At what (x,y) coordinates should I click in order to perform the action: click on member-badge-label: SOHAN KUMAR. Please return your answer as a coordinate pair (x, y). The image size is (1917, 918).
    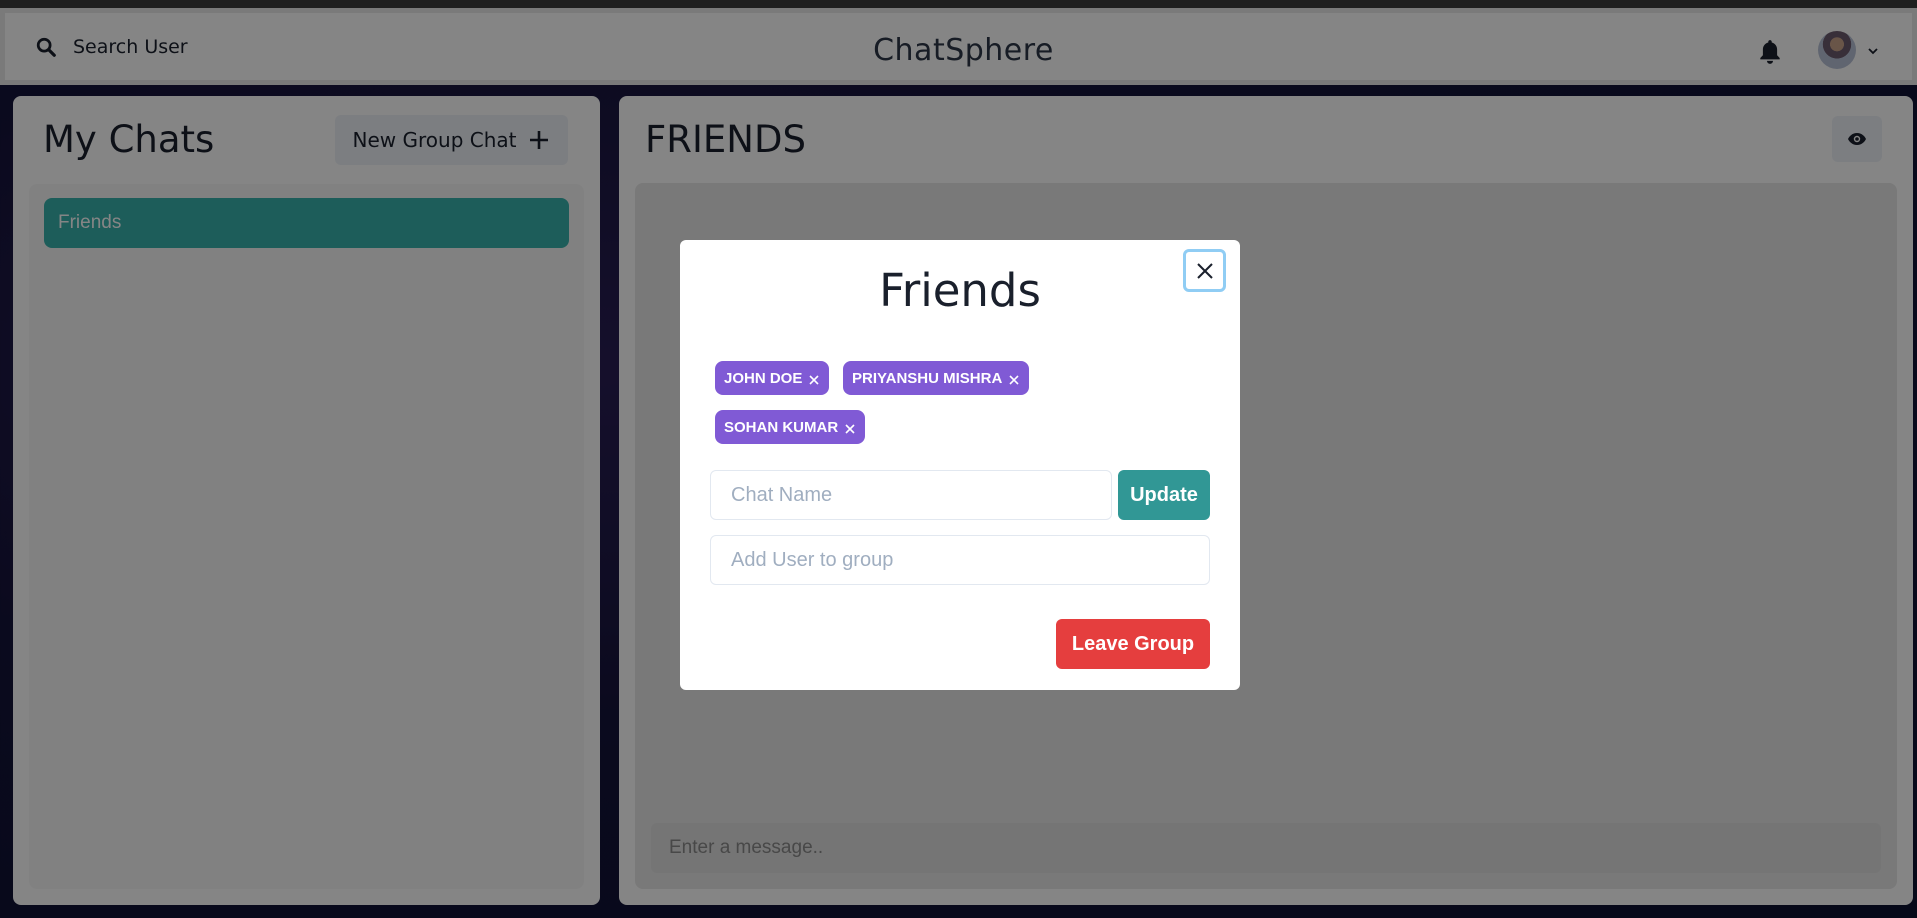
    Looking at the image, I should click on (781, 427).